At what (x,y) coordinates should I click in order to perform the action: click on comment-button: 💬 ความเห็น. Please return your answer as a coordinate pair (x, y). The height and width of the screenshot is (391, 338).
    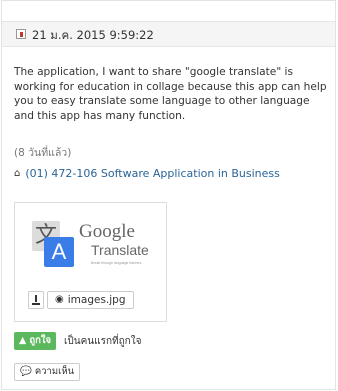
    Looking at the image, I should click on (47, 372).